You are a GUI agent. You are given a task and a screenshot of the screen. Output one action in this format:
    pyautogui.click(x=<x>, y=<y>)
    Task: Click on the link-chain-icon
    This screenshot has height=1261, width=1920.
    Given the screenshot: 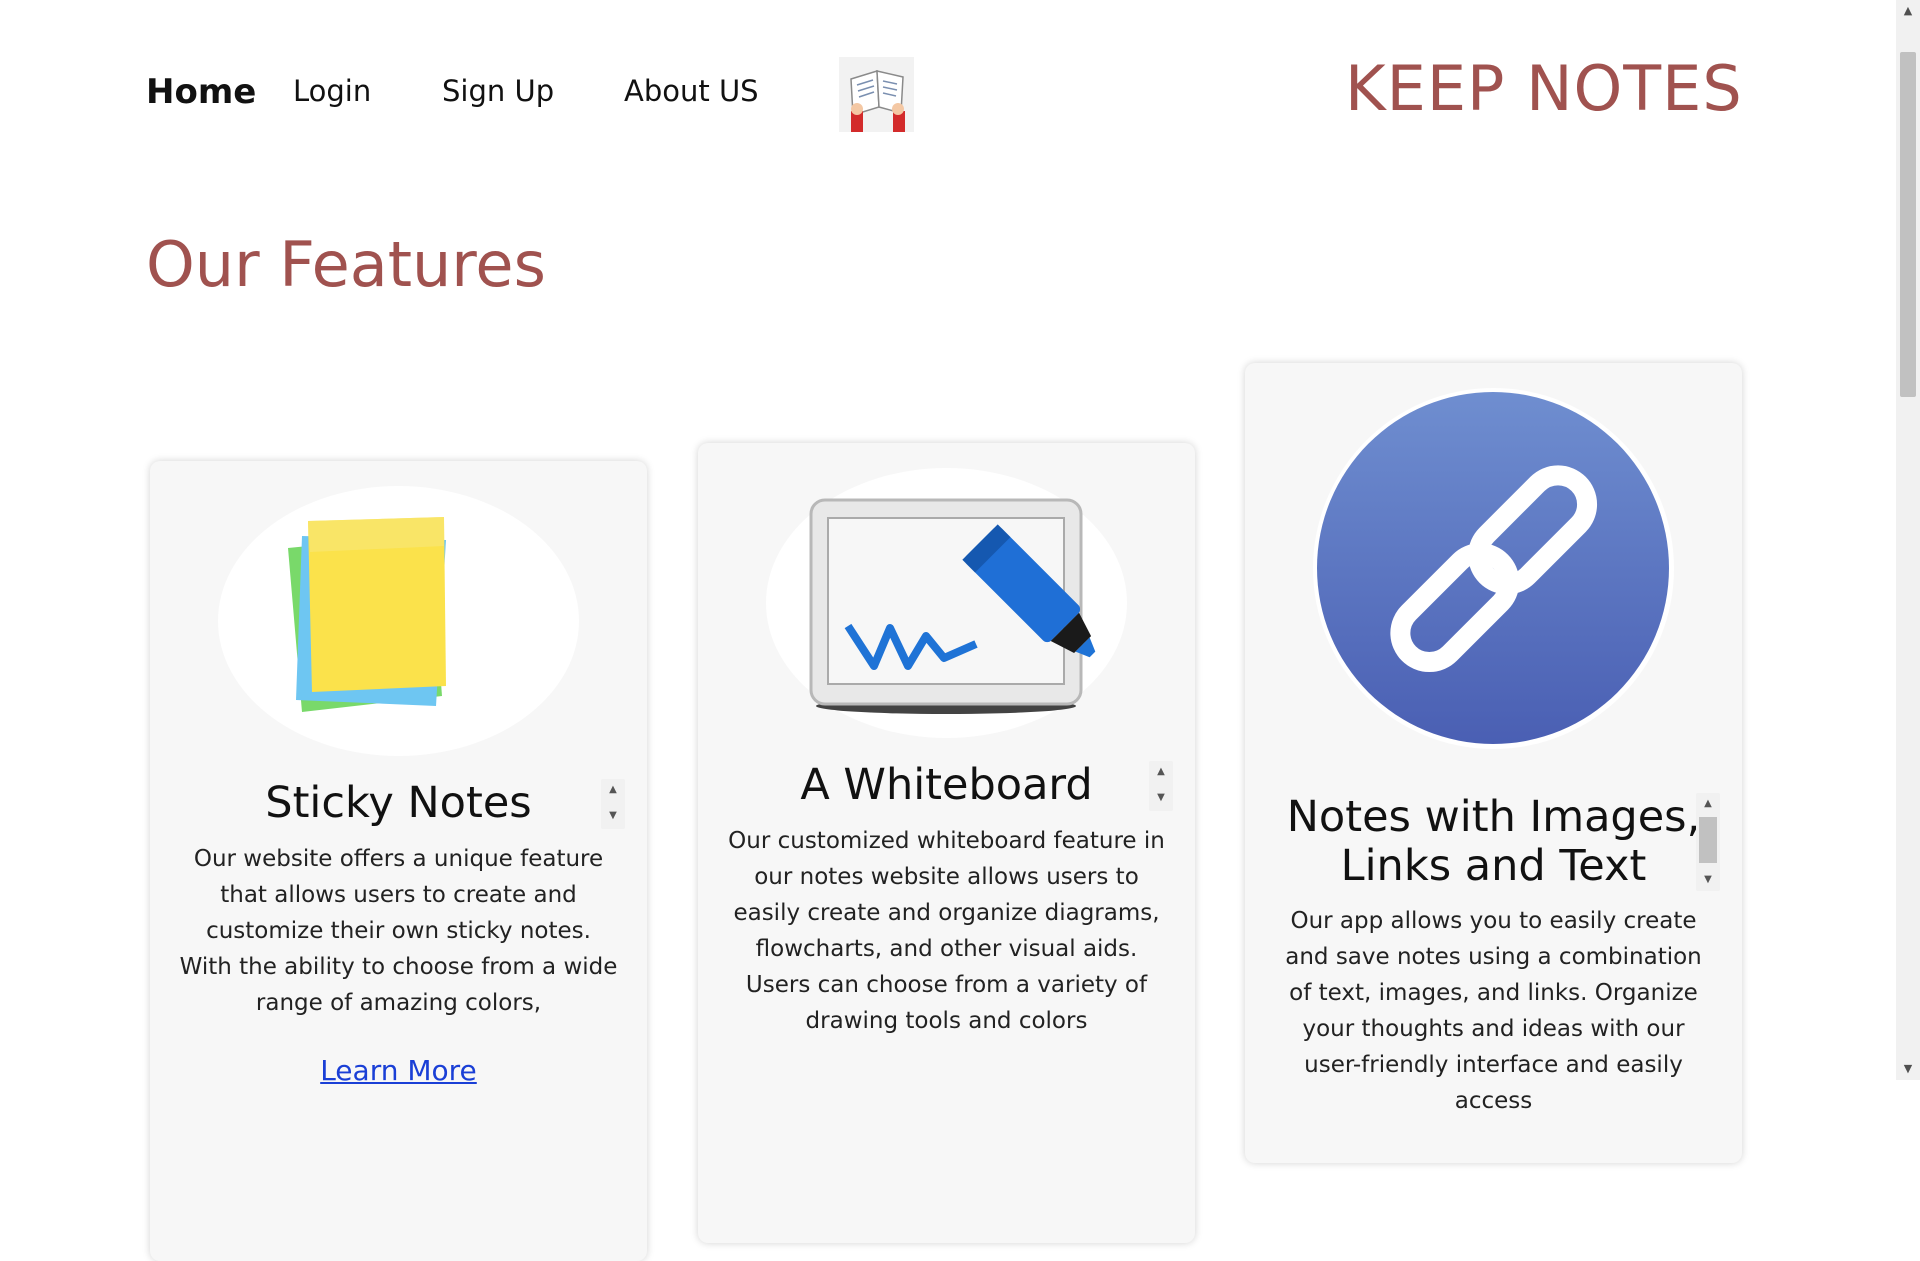 What is the action you would take?
    pyautogui.click(x=1493, y=568)
    